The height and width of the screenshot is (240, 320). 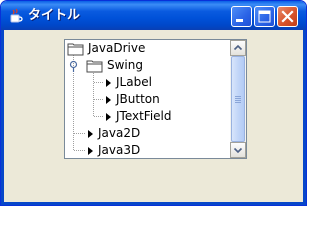 I want to click on tree-node-jlabel: JLabel, so click(x=147, y=82).